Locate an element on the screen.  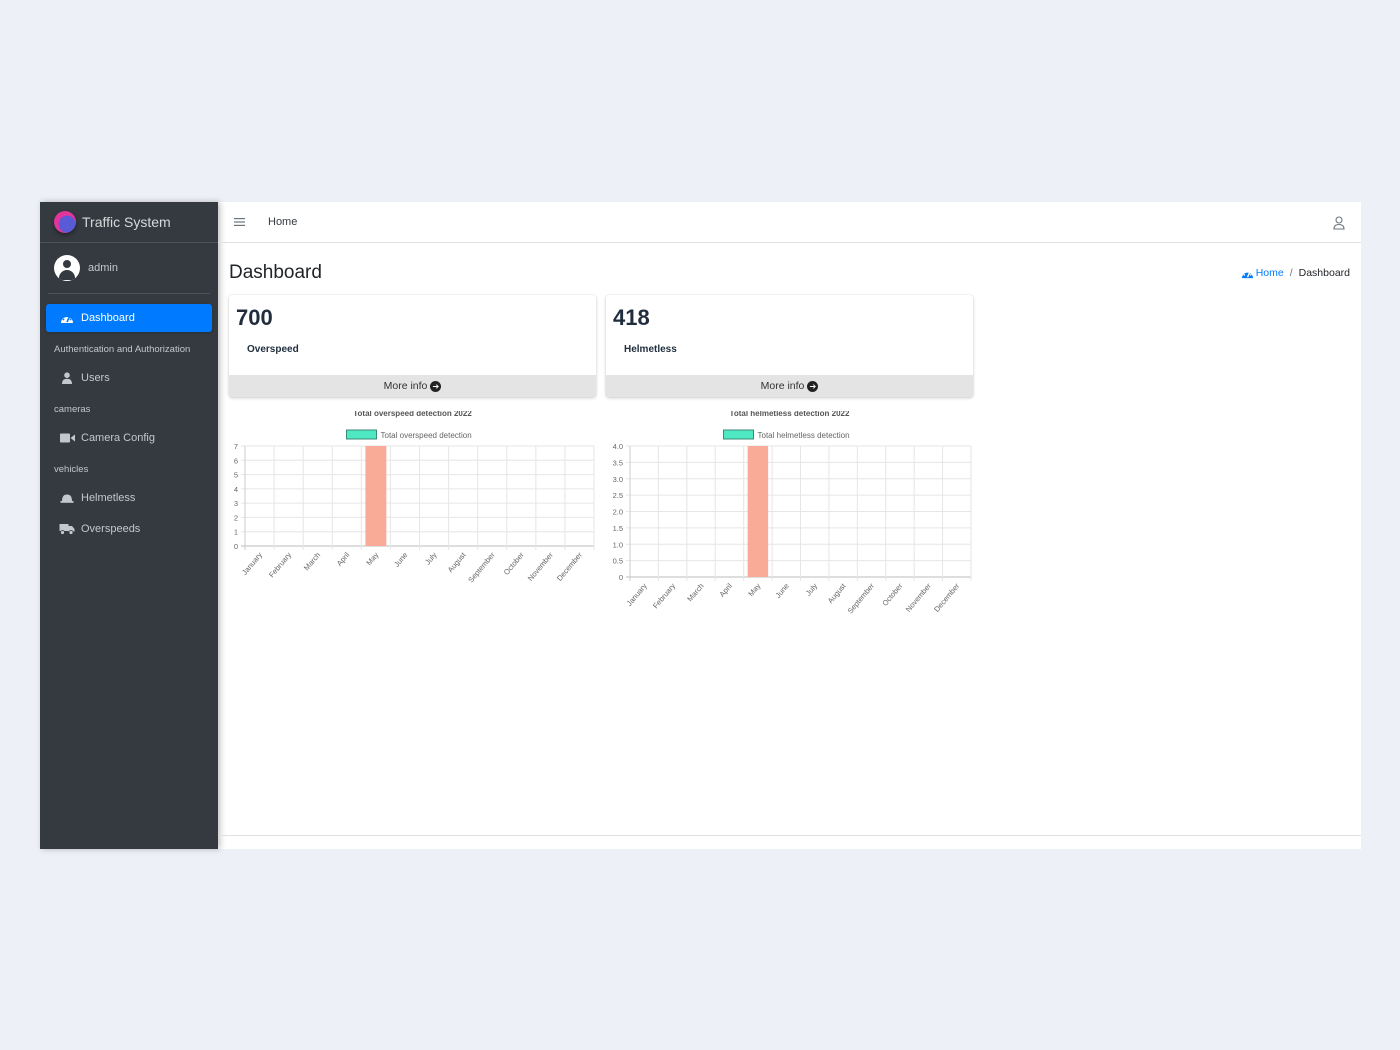
y-tick-label: 2.0 is located at coordinates (618, 512).